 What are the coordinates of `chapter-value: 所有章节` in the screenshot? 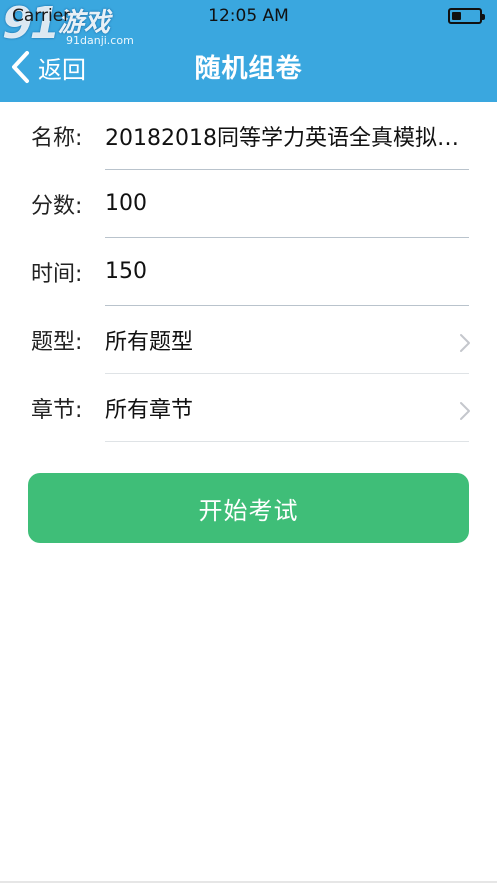 It's located at (149, 410).